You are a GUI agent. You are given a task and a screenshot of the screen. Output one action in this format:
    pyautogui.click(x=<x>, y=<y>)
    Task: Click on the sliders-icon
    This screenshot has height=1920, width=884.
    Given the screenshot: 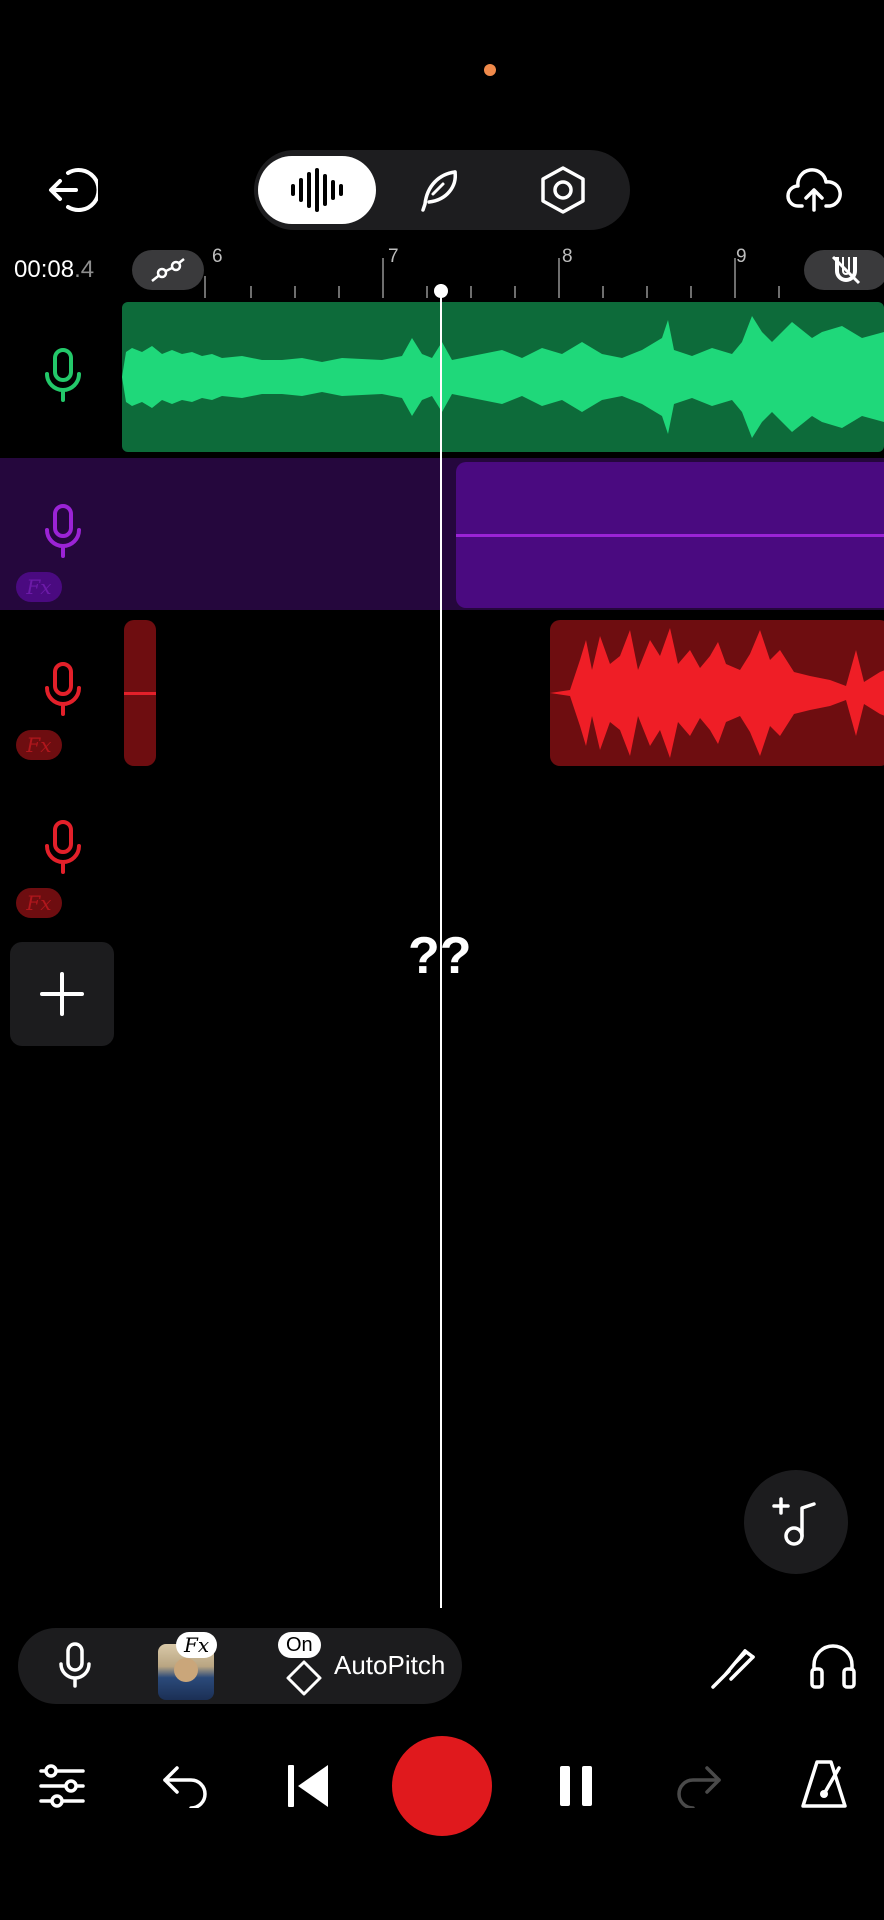 What is the action you would take?
    pyautogui.click(x=62, y=1786)
    